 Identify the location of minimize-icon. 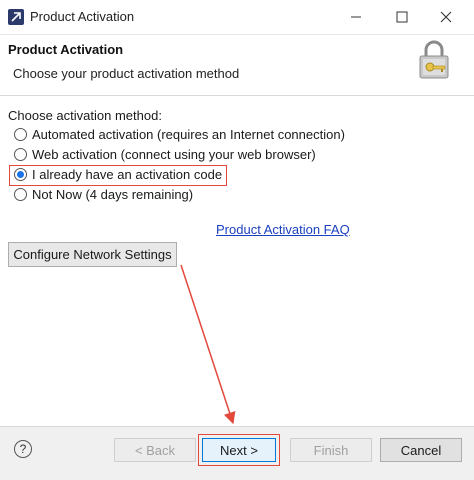
(356, 17).